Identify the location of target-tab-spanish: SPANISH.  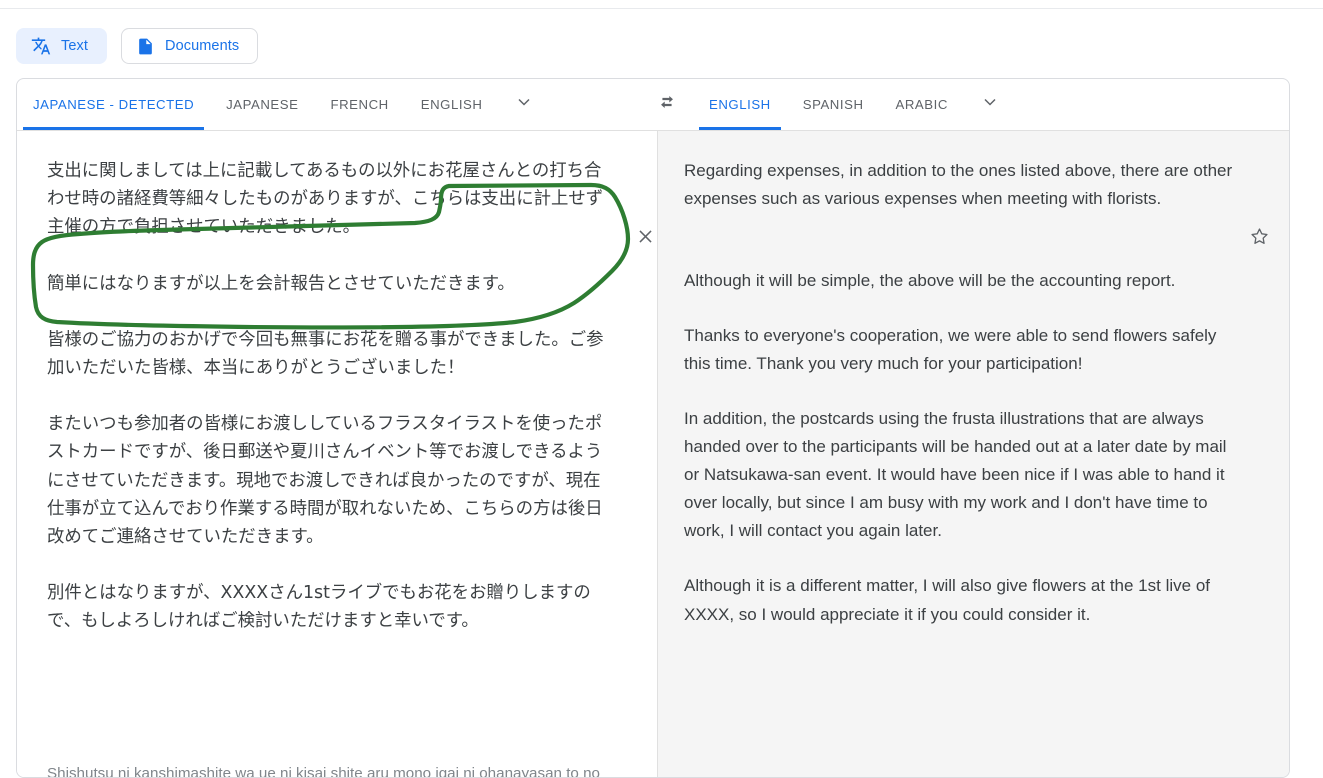
(833, 104).